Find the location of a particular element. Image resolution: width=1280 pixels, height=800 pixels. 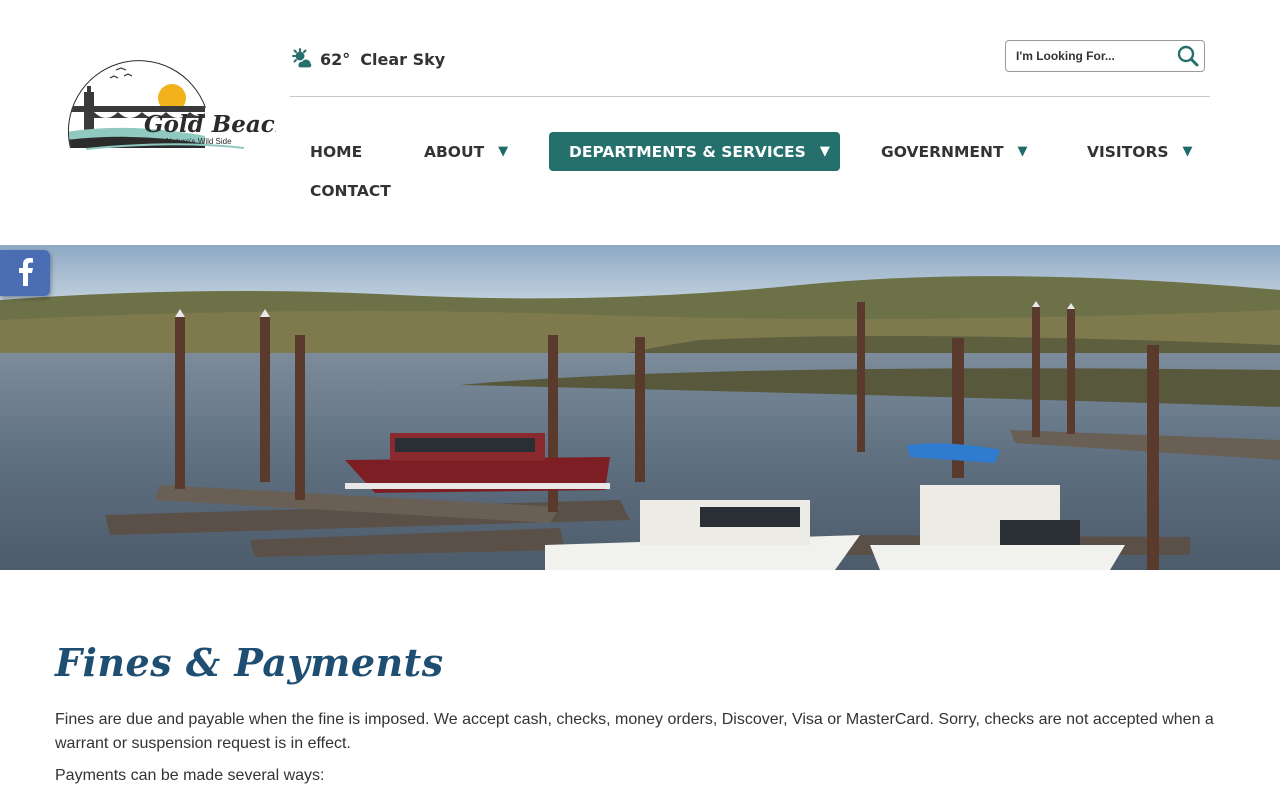

site-logo: Gold Beach Nature's Wild Side is located at coordinates (179, 103).